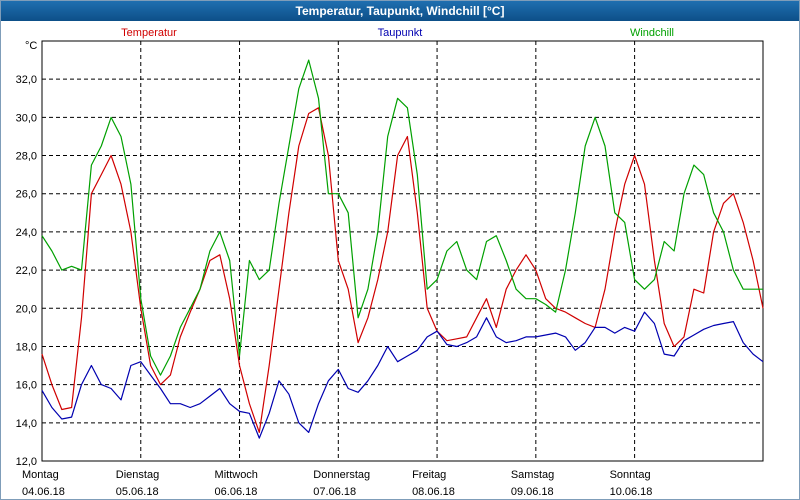 The image size is (800, 500). Describe the element at coordinates (630, 475) in the screenshot. I see `x-tick-day: Sonntag` at that location.